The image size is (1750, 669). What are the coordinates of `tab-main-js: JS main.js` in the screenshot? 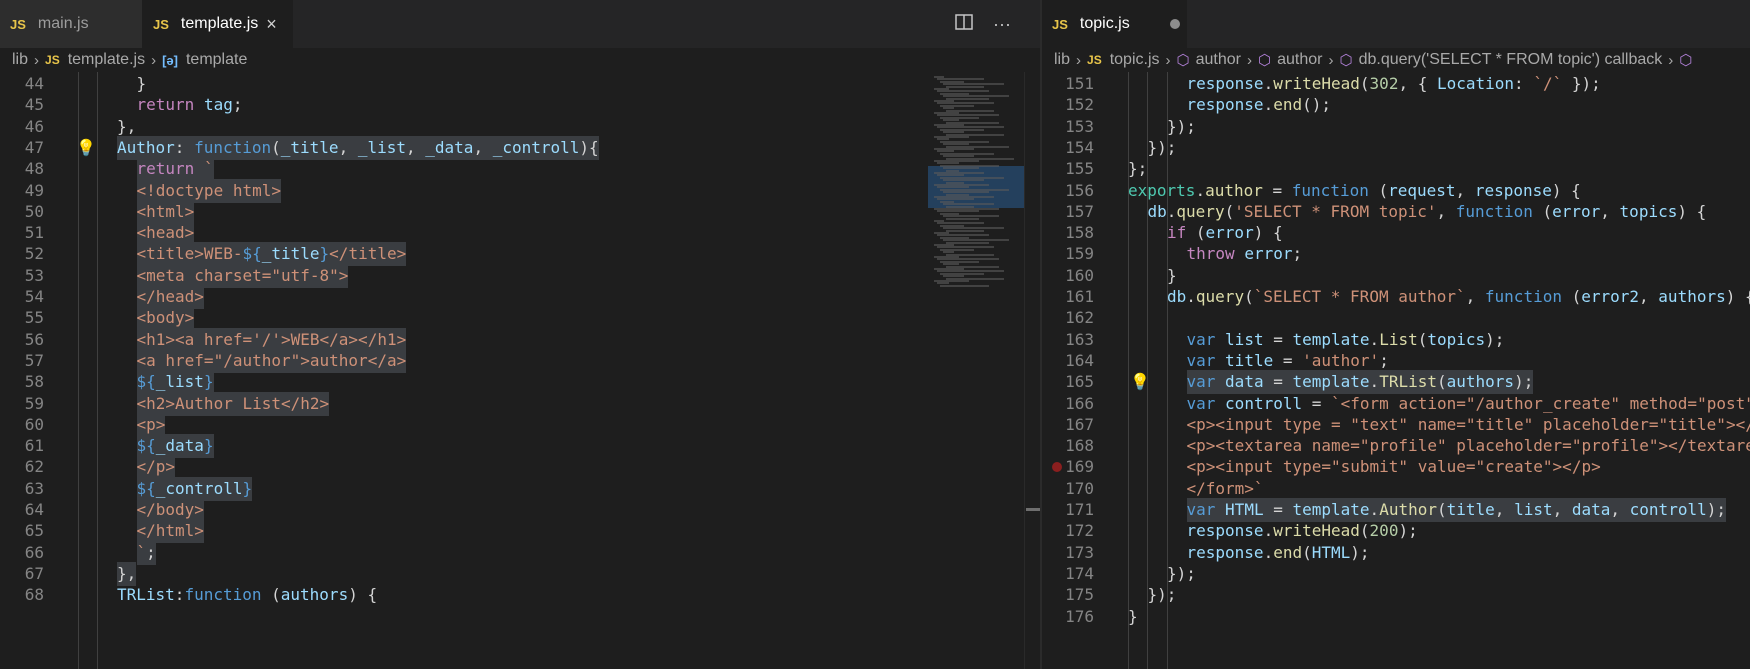 It's located at (71, 24).